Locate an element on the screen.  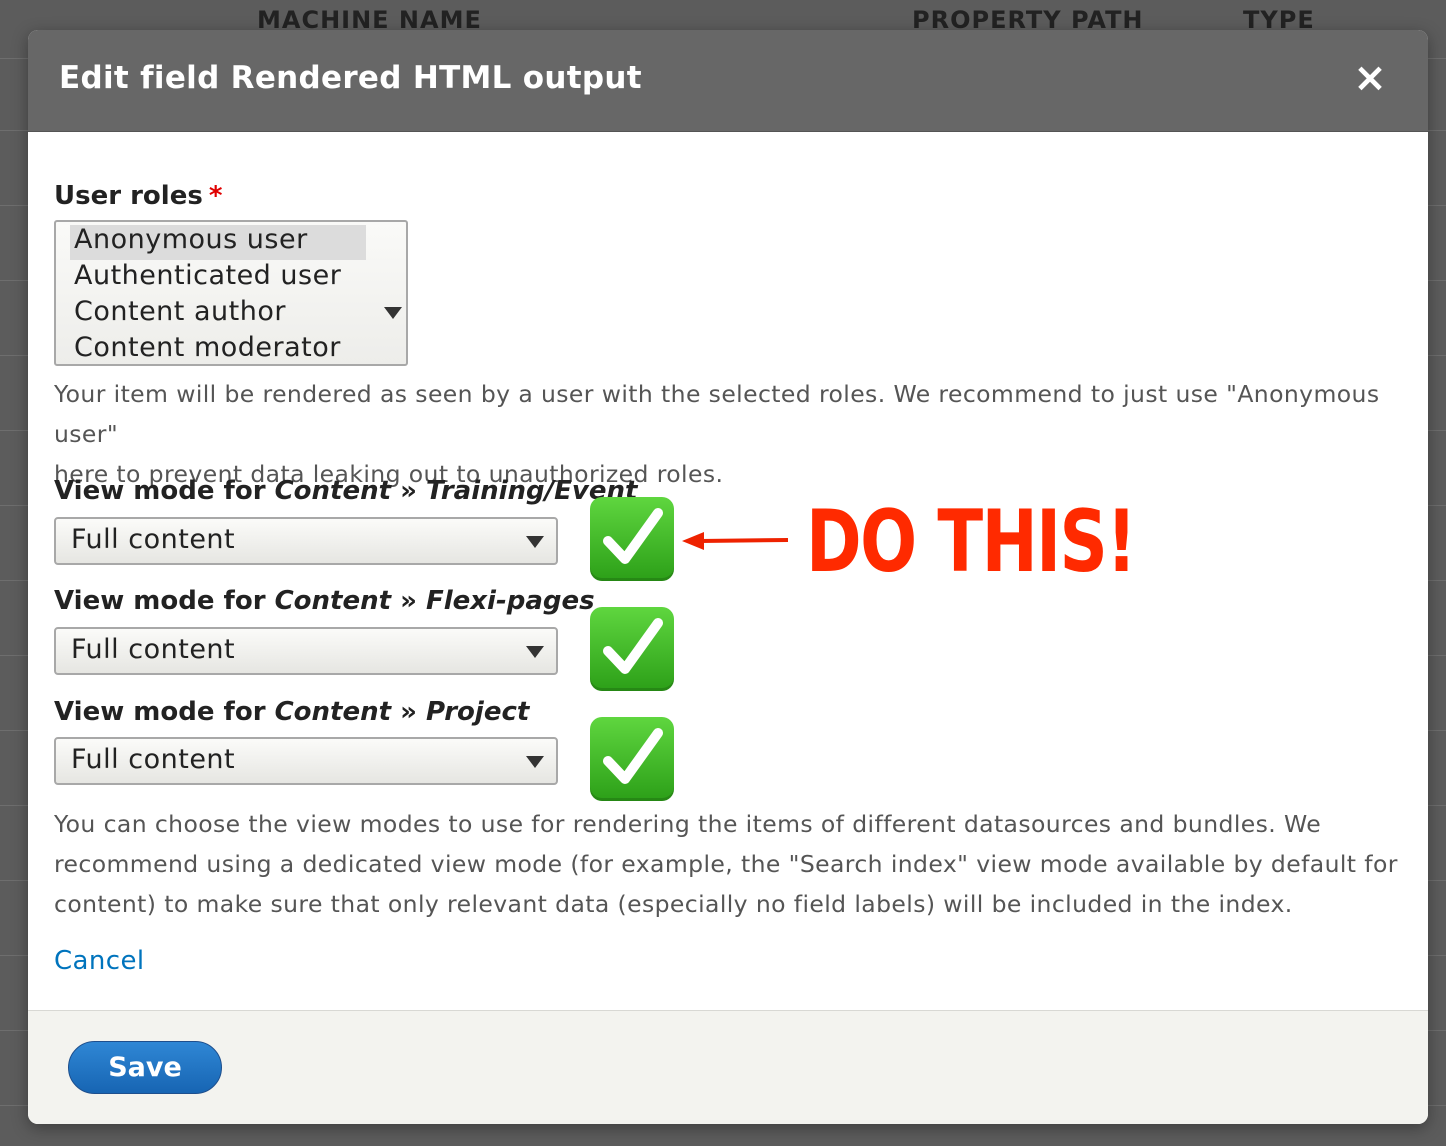
red-arrow-icon is located at coordinates (735, 541).